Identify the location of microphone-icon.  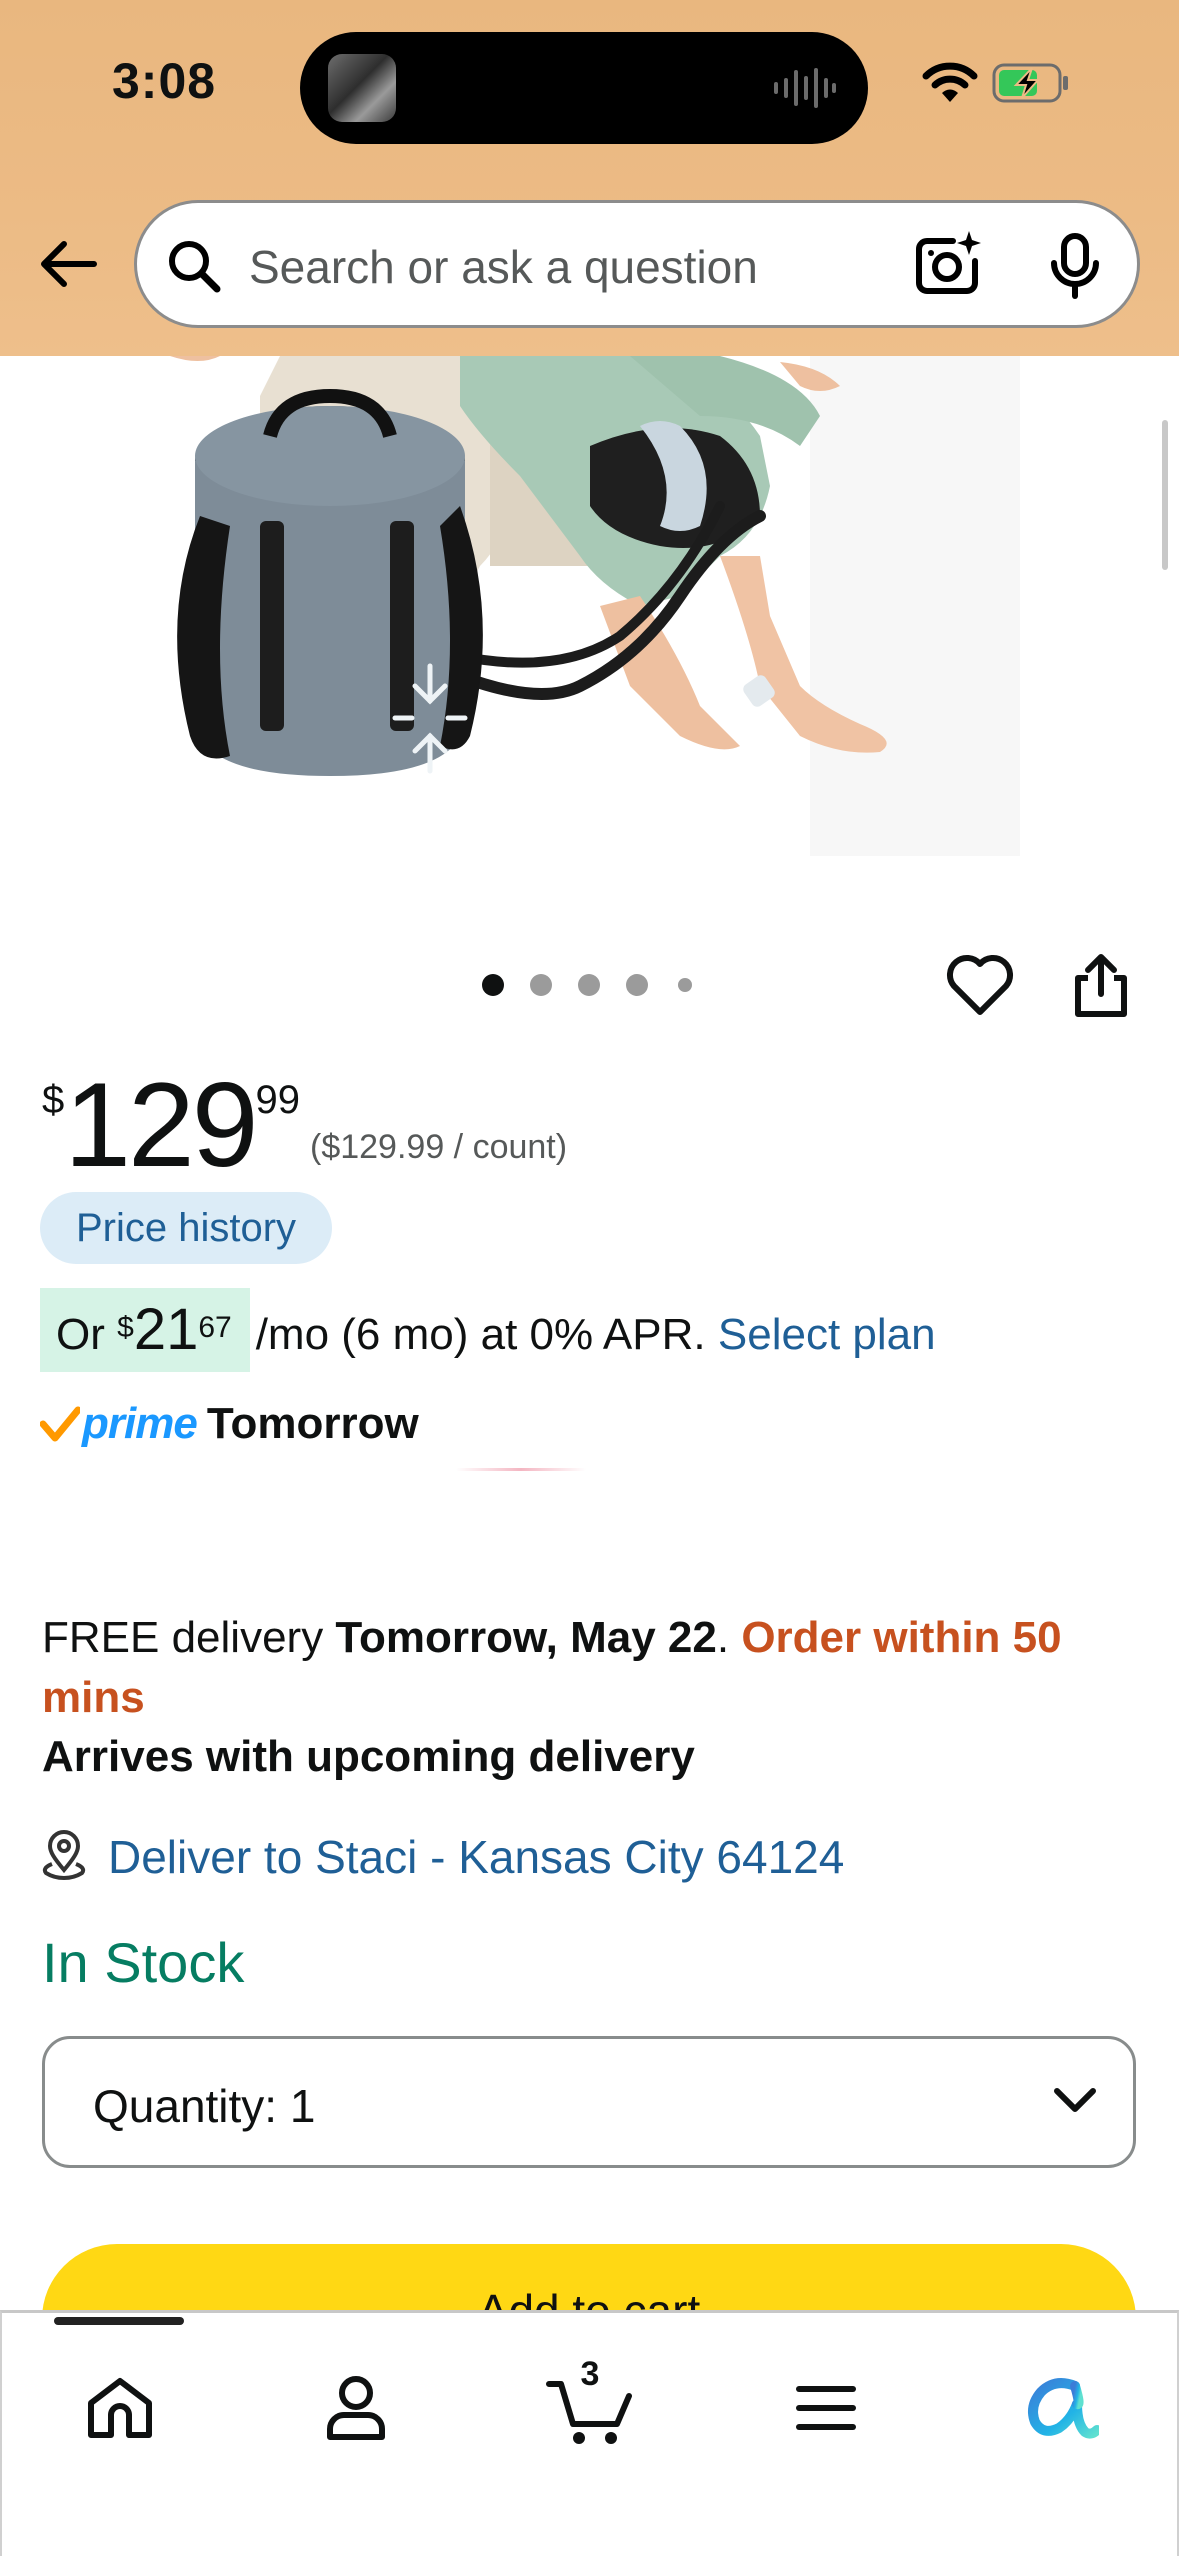
(1075, 266).